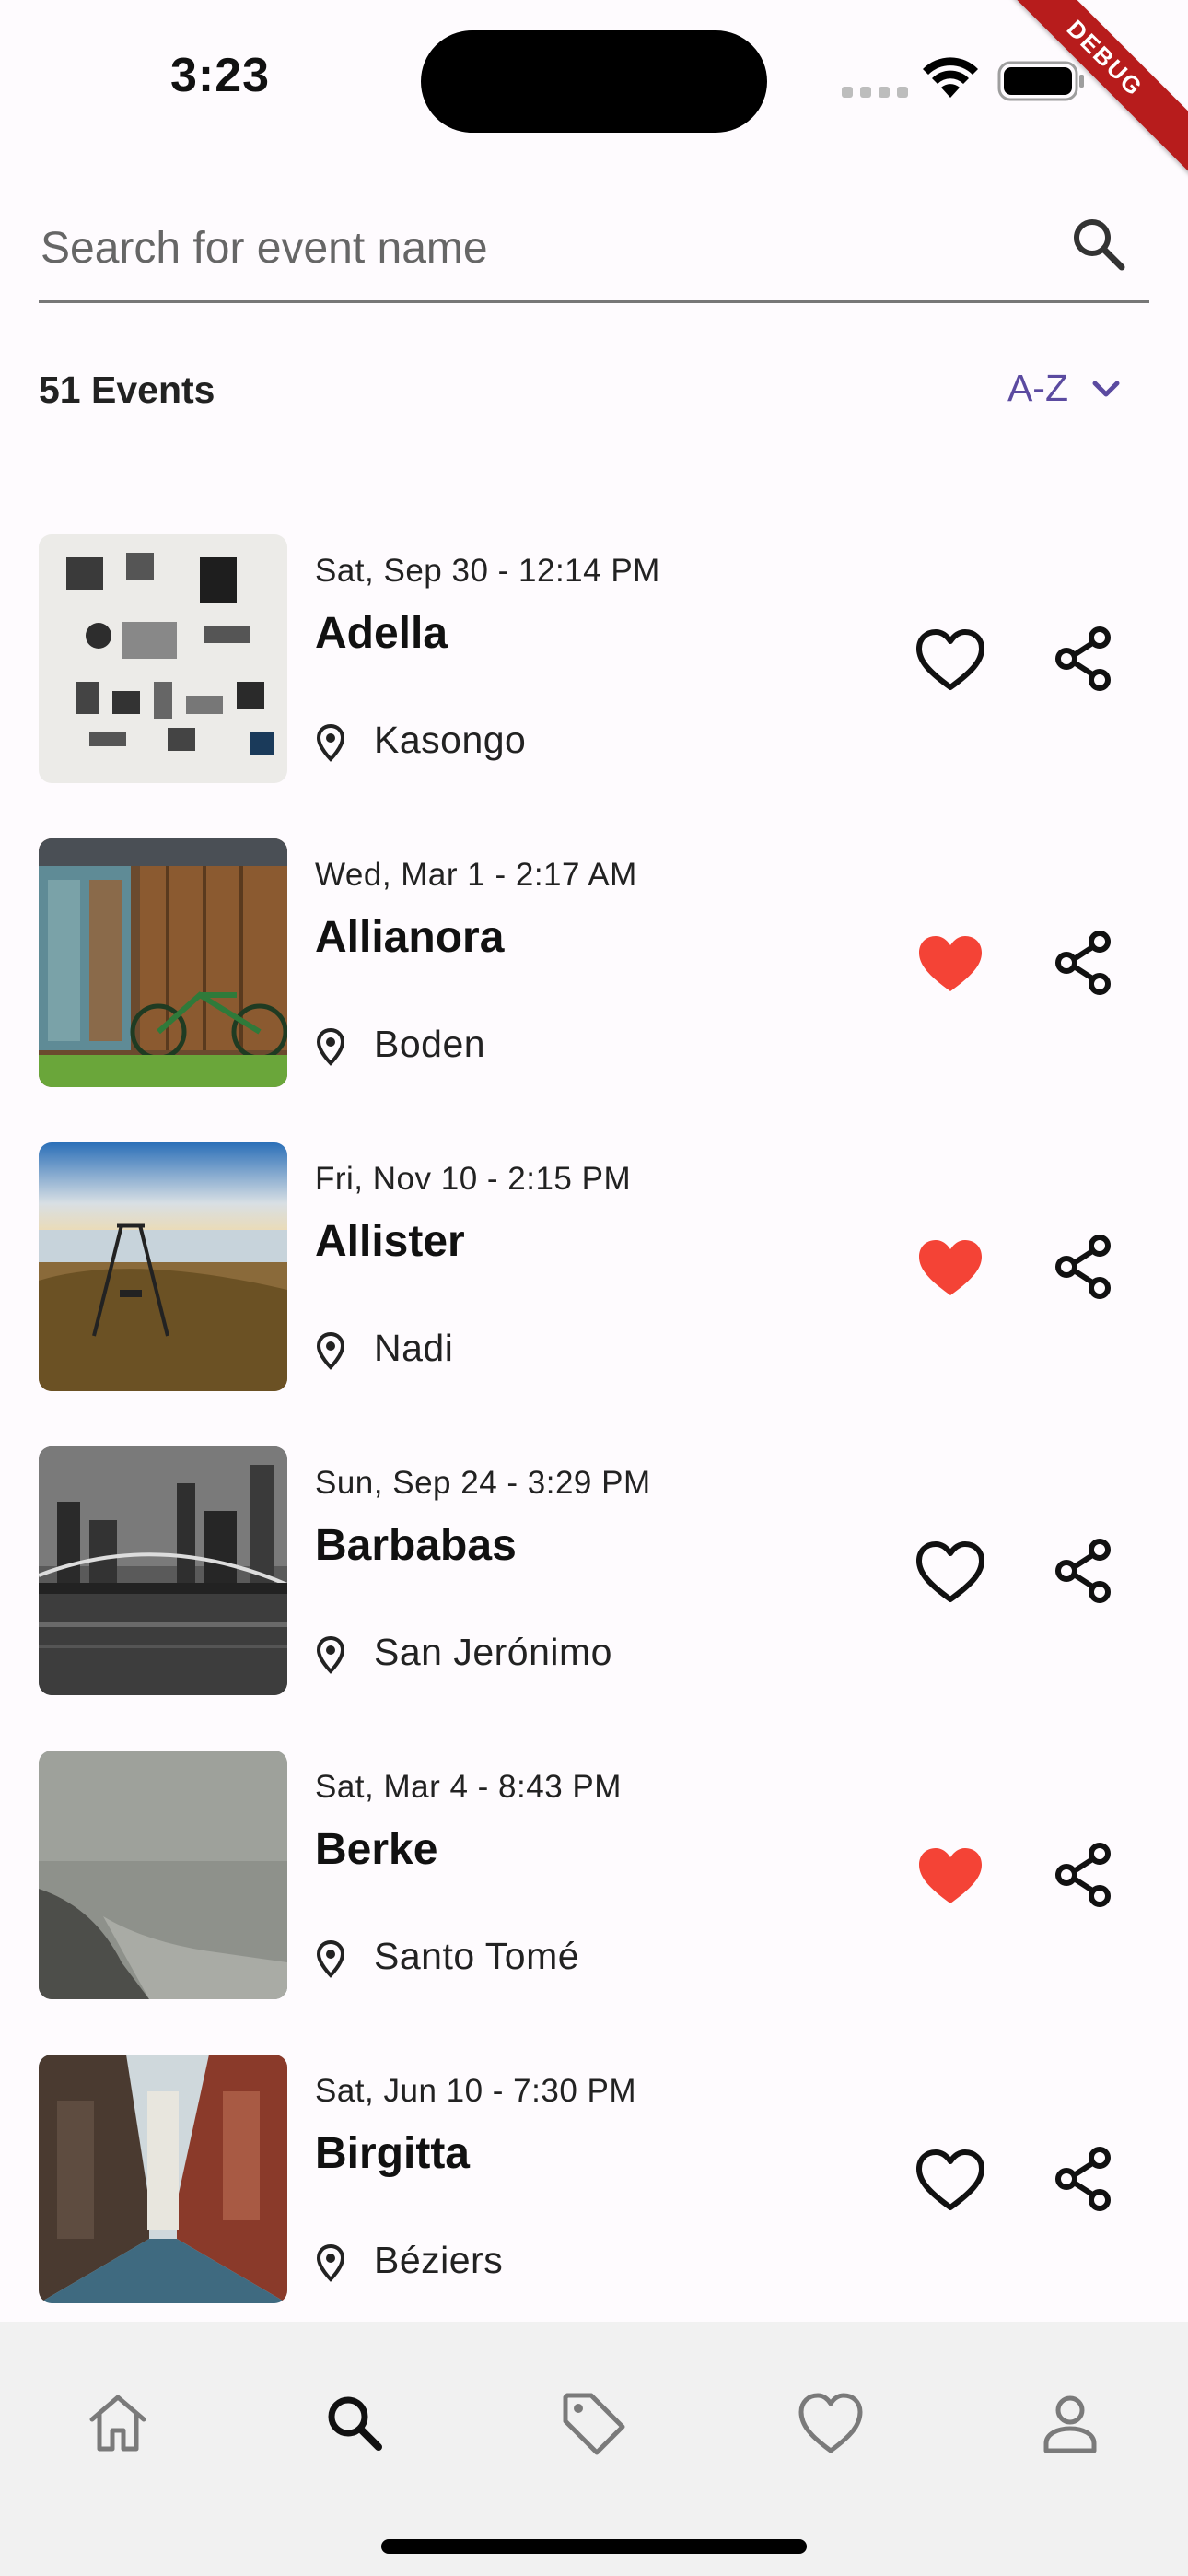 The height and width of the screenshot is (2576, 1188). Describe the element at coordinates (439, 2260) in the screenshot. I see `event-location: Béziers` at that location.